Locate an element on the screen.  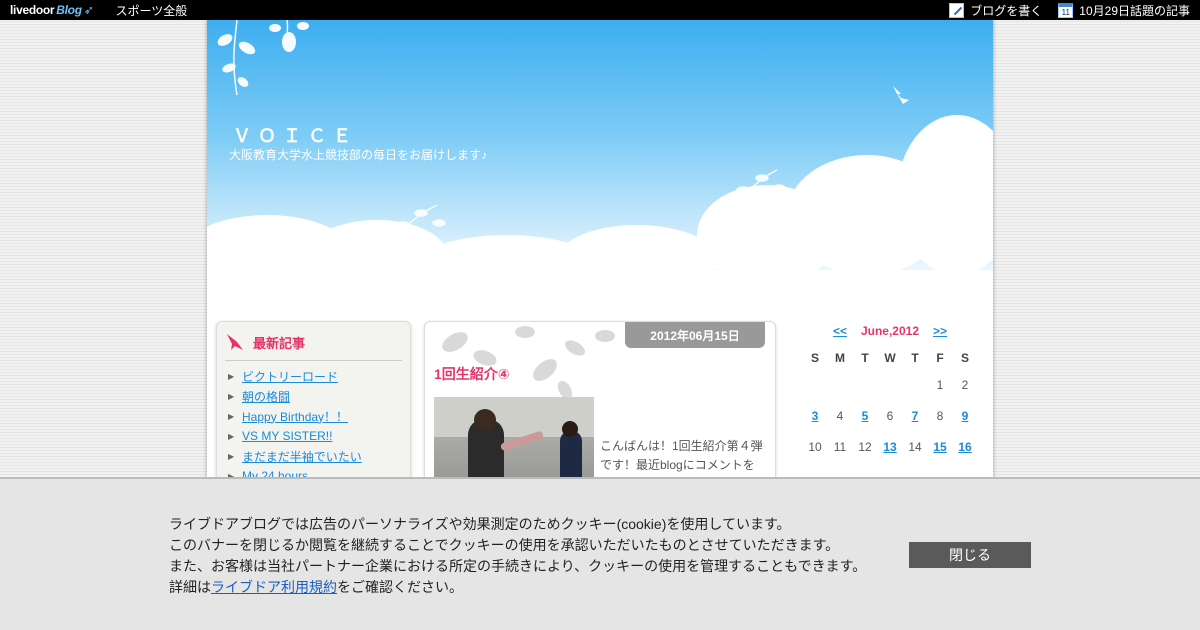
calendar-day: 9 is located at coordinates (965, 415).